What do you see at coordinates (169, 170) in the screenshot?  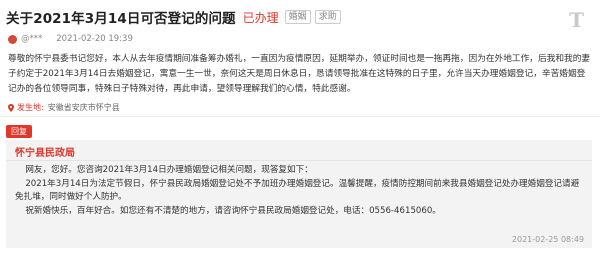 I see `reply-line: 网友，您好。您咨询2021年3月14日办理婚姻登记相关问题，现答复如下：` at bounding box center [169, 170].